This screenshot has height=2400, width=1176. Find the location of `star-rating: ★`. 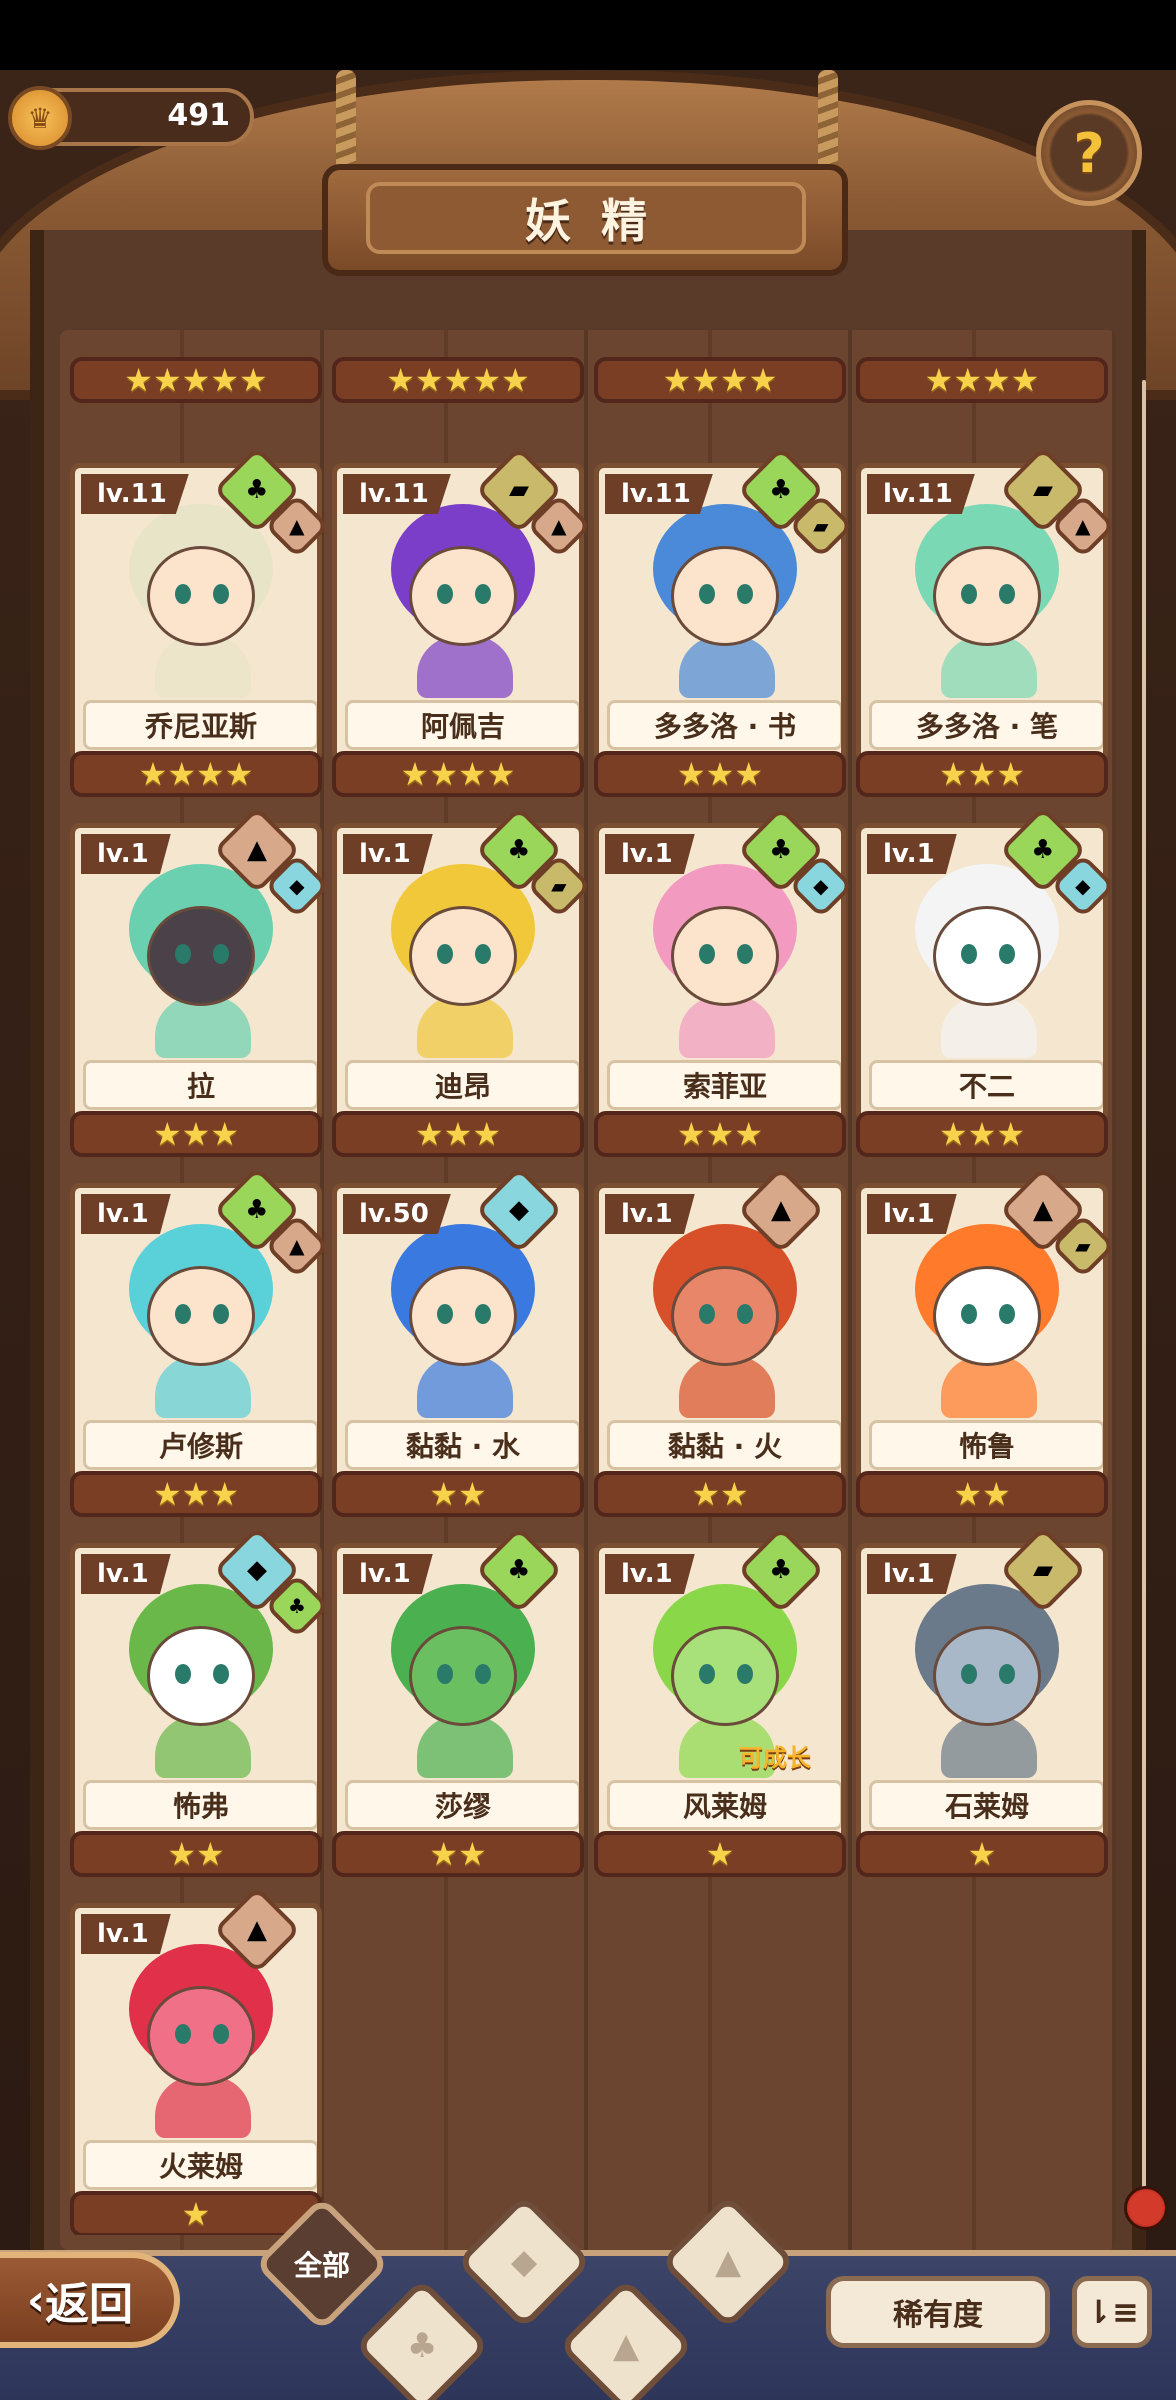

star-rating: ★ is located at coordinates (720, 1854).